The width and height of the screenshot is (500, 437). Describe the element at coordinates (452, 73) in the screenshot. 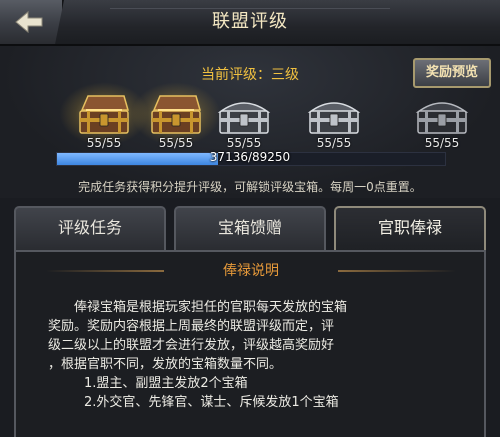

I see `reward-preview-button: 奖励预览` at that location.